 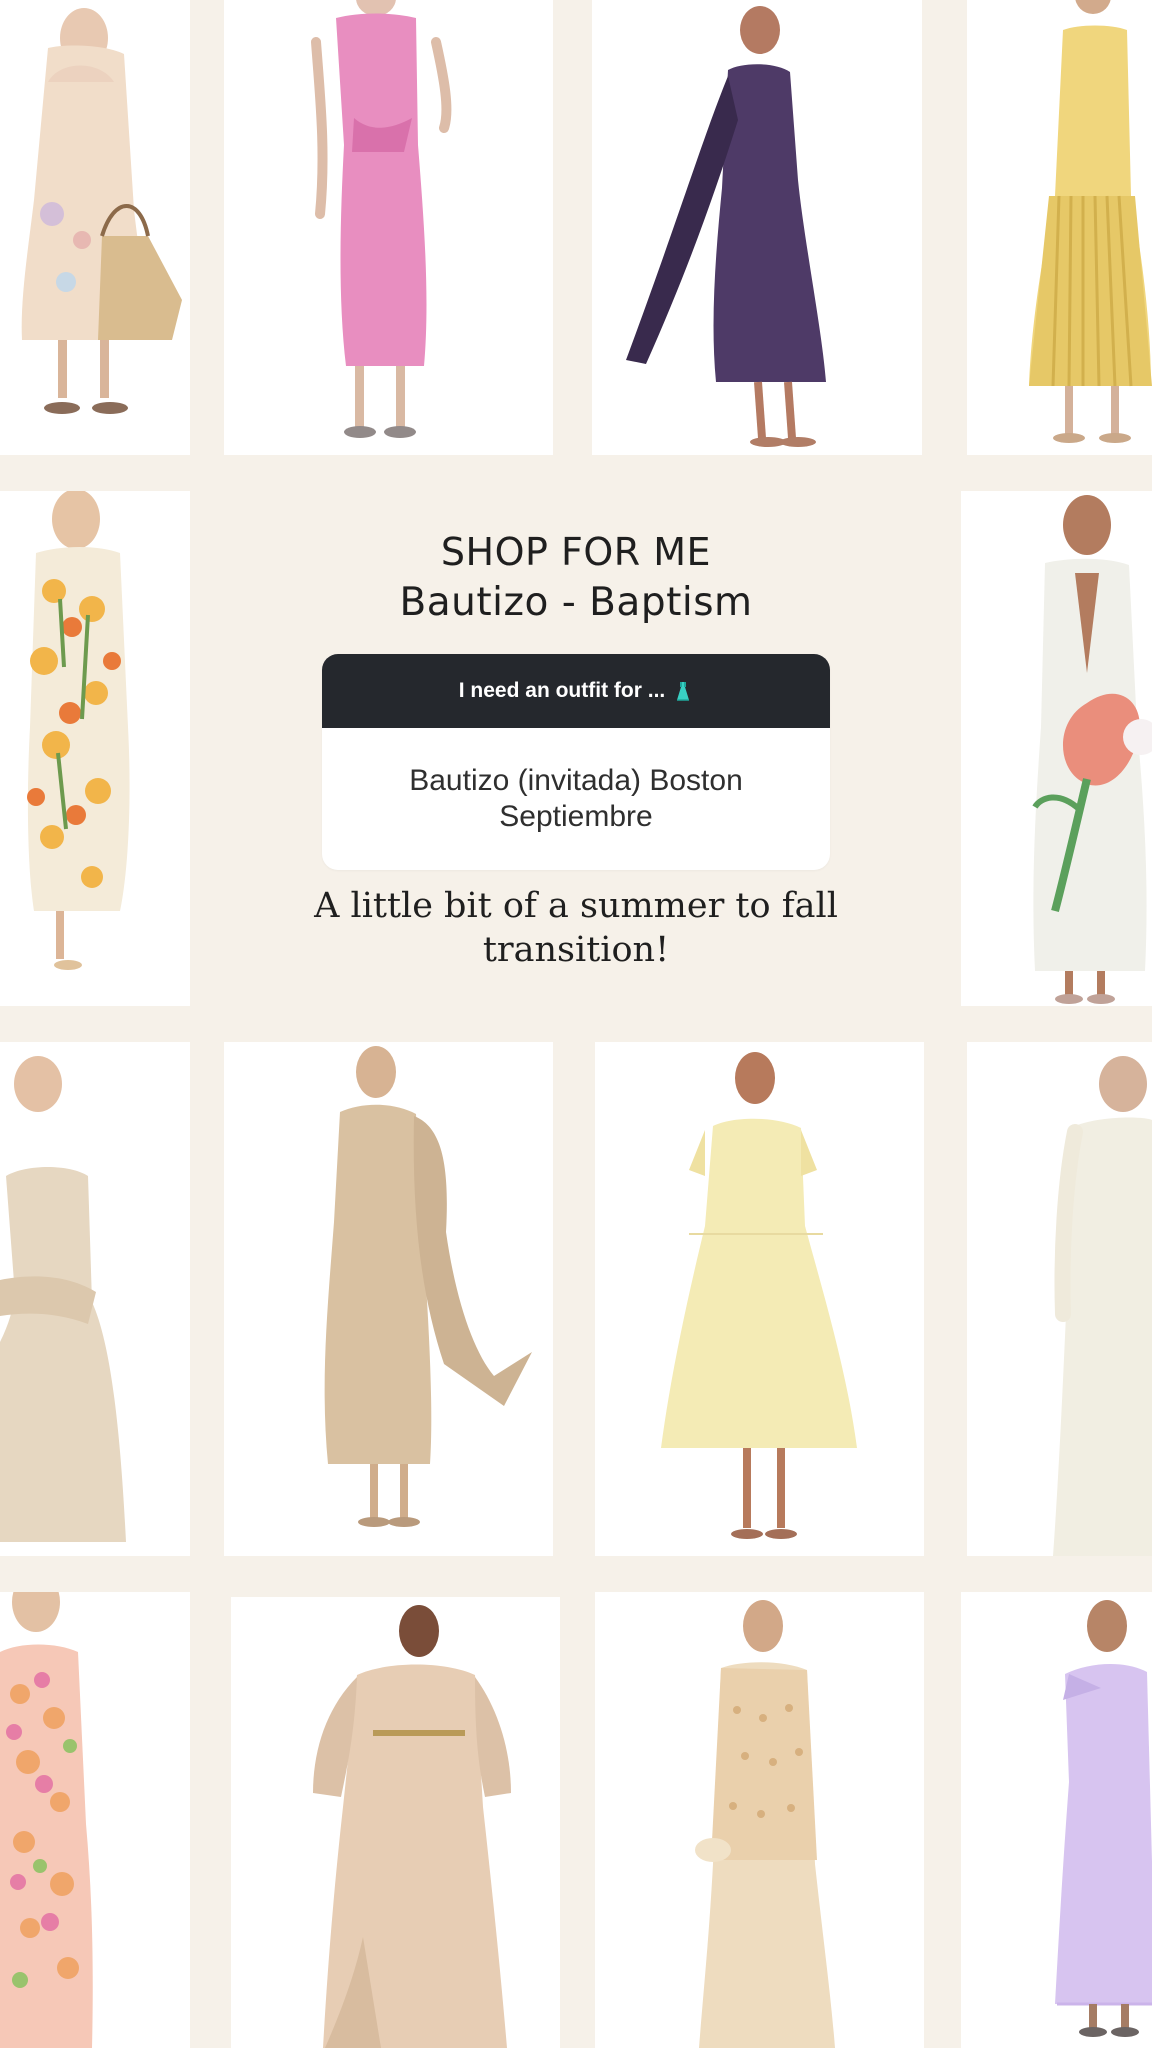 I want to click on product-tile-white-floral-halter, so click(x=1056, y=748).